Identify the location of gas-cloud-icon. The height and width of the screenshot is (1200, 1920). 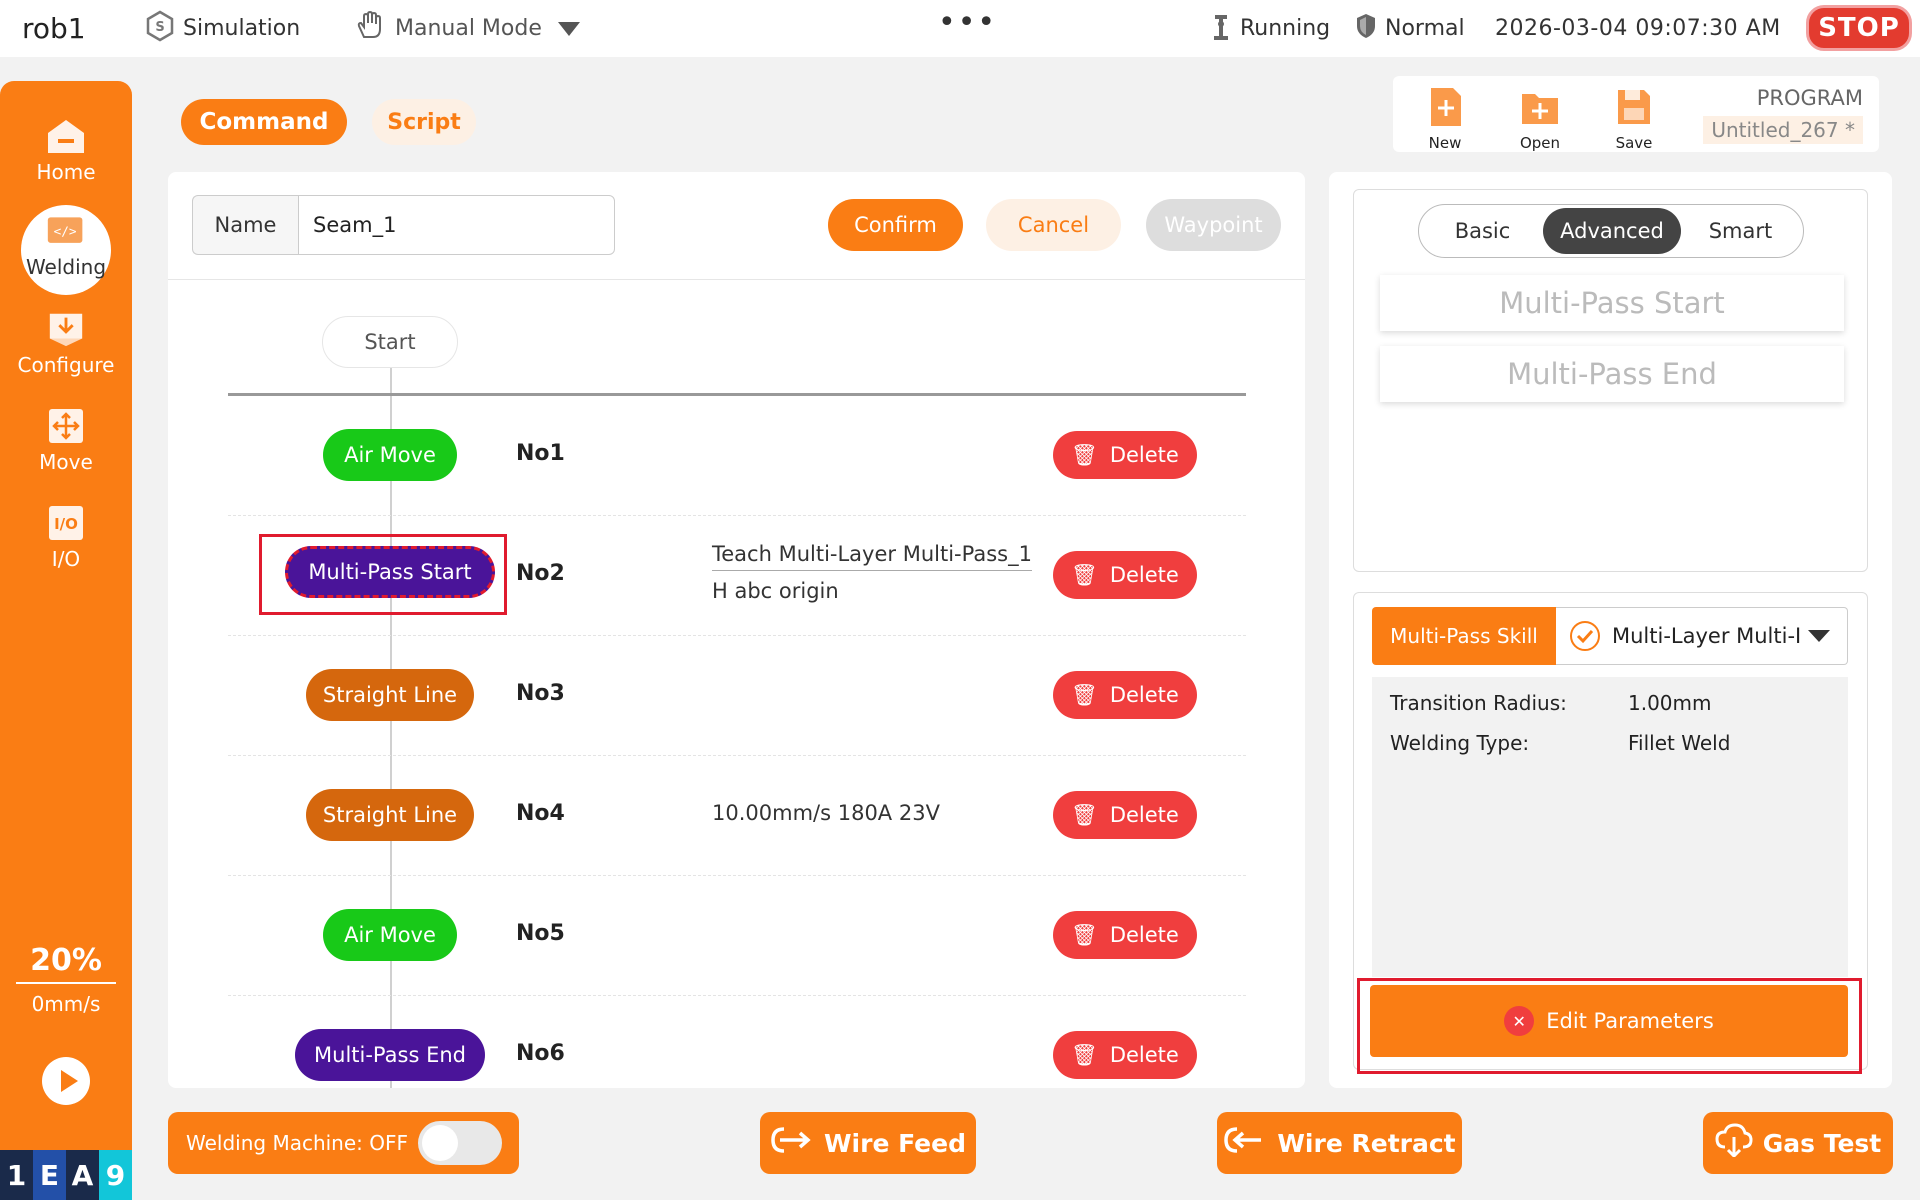
(1734, 1143).